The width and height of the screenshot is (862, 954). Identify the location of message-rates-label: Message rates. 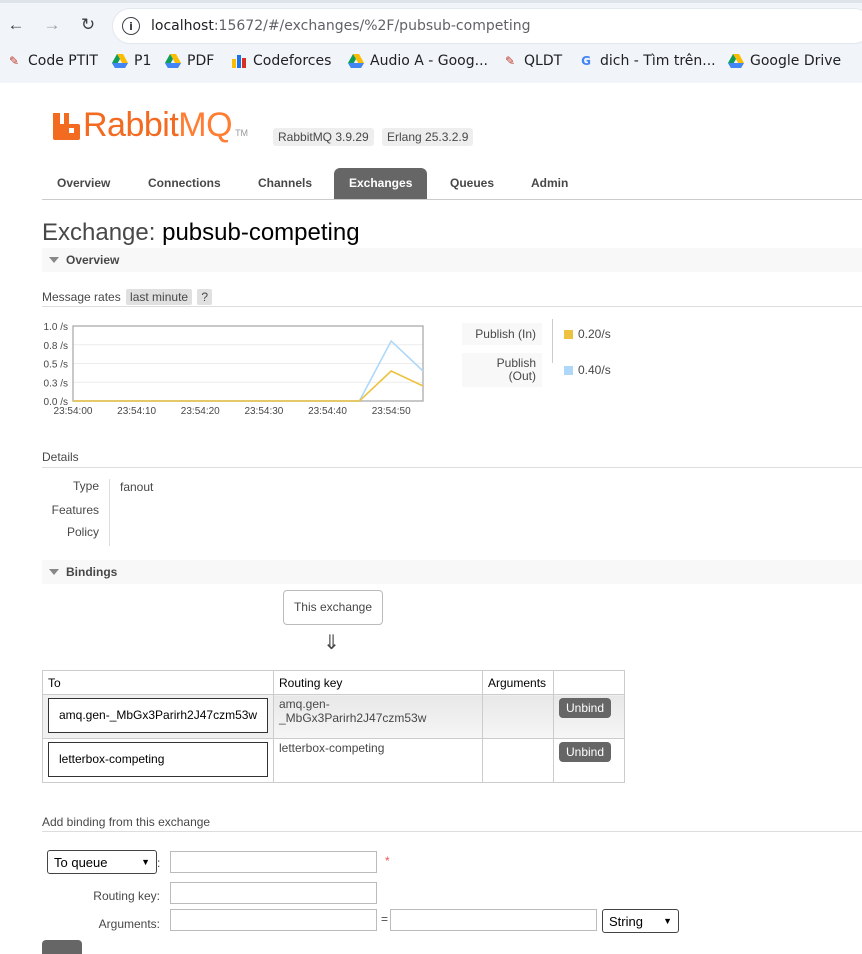
(81, 297).